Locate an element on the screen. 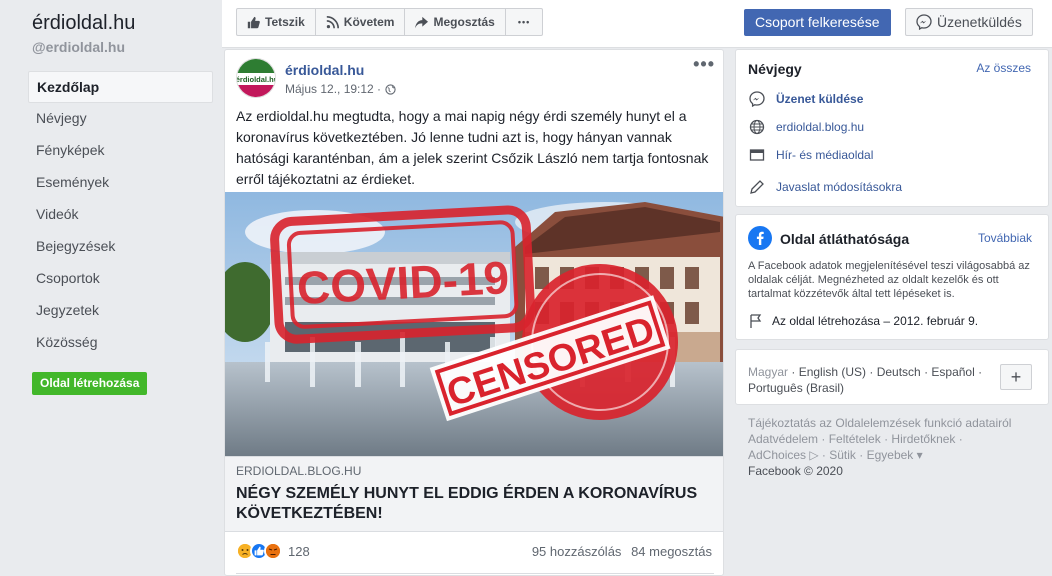 This screenshot has width=1052, height=576. post-stats: 95 hozzászólás 84 megosztás is located at coordinates (619, 551).